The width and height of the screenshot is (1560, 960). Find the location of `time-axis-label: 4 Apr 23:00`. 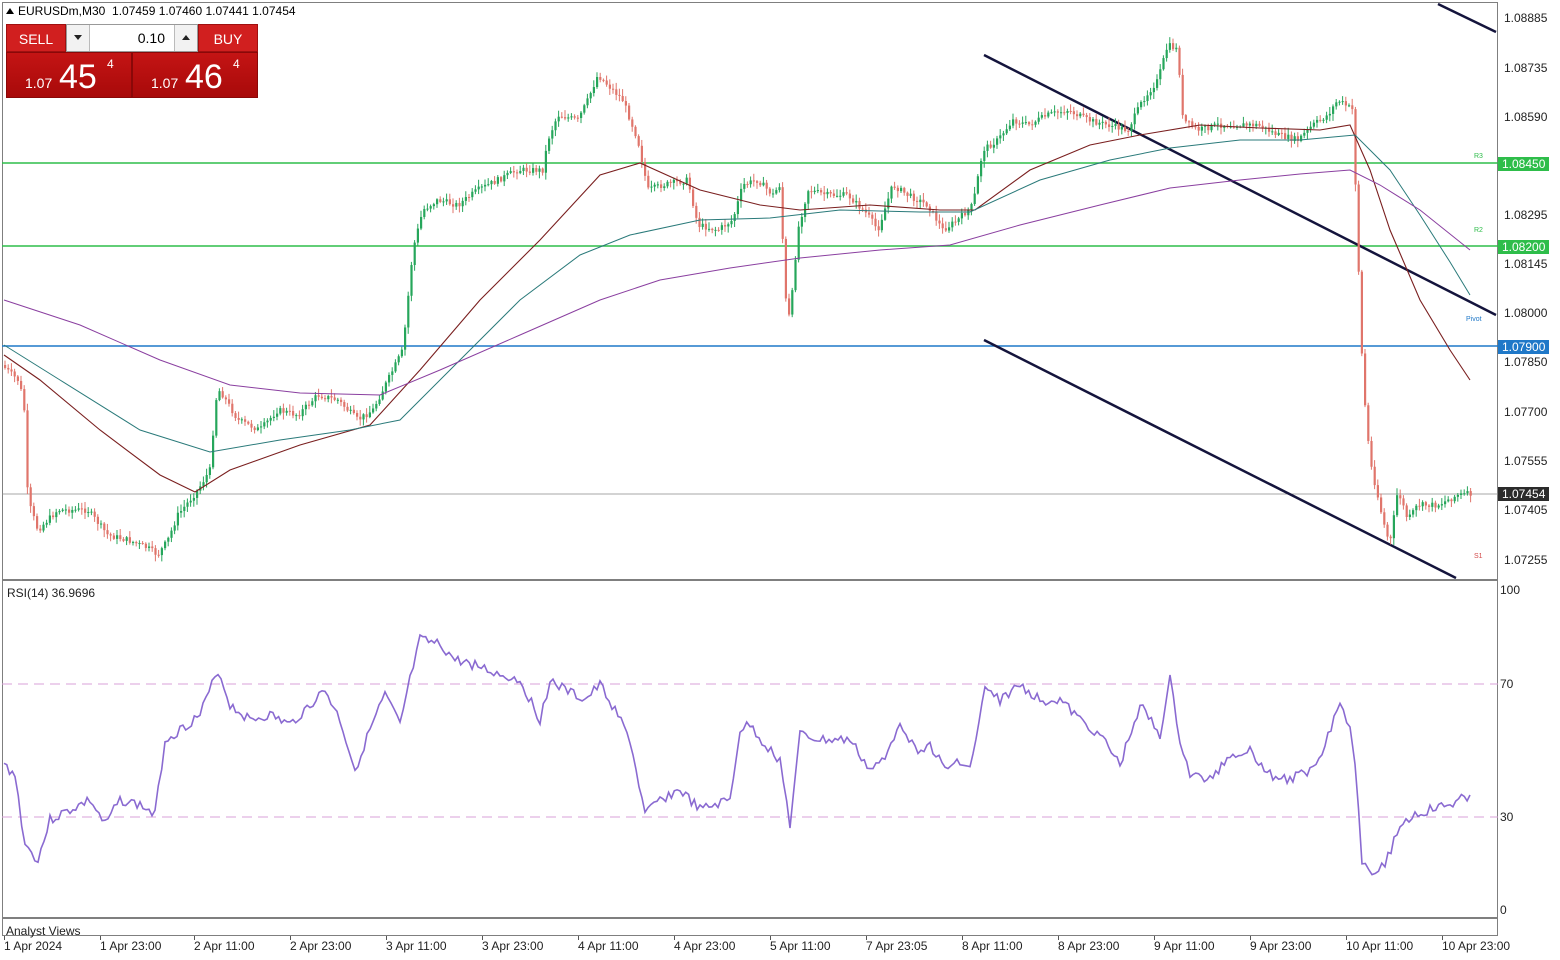

time-axis-label: 4 Apr 23:00 is located at coordinates (705, 946).